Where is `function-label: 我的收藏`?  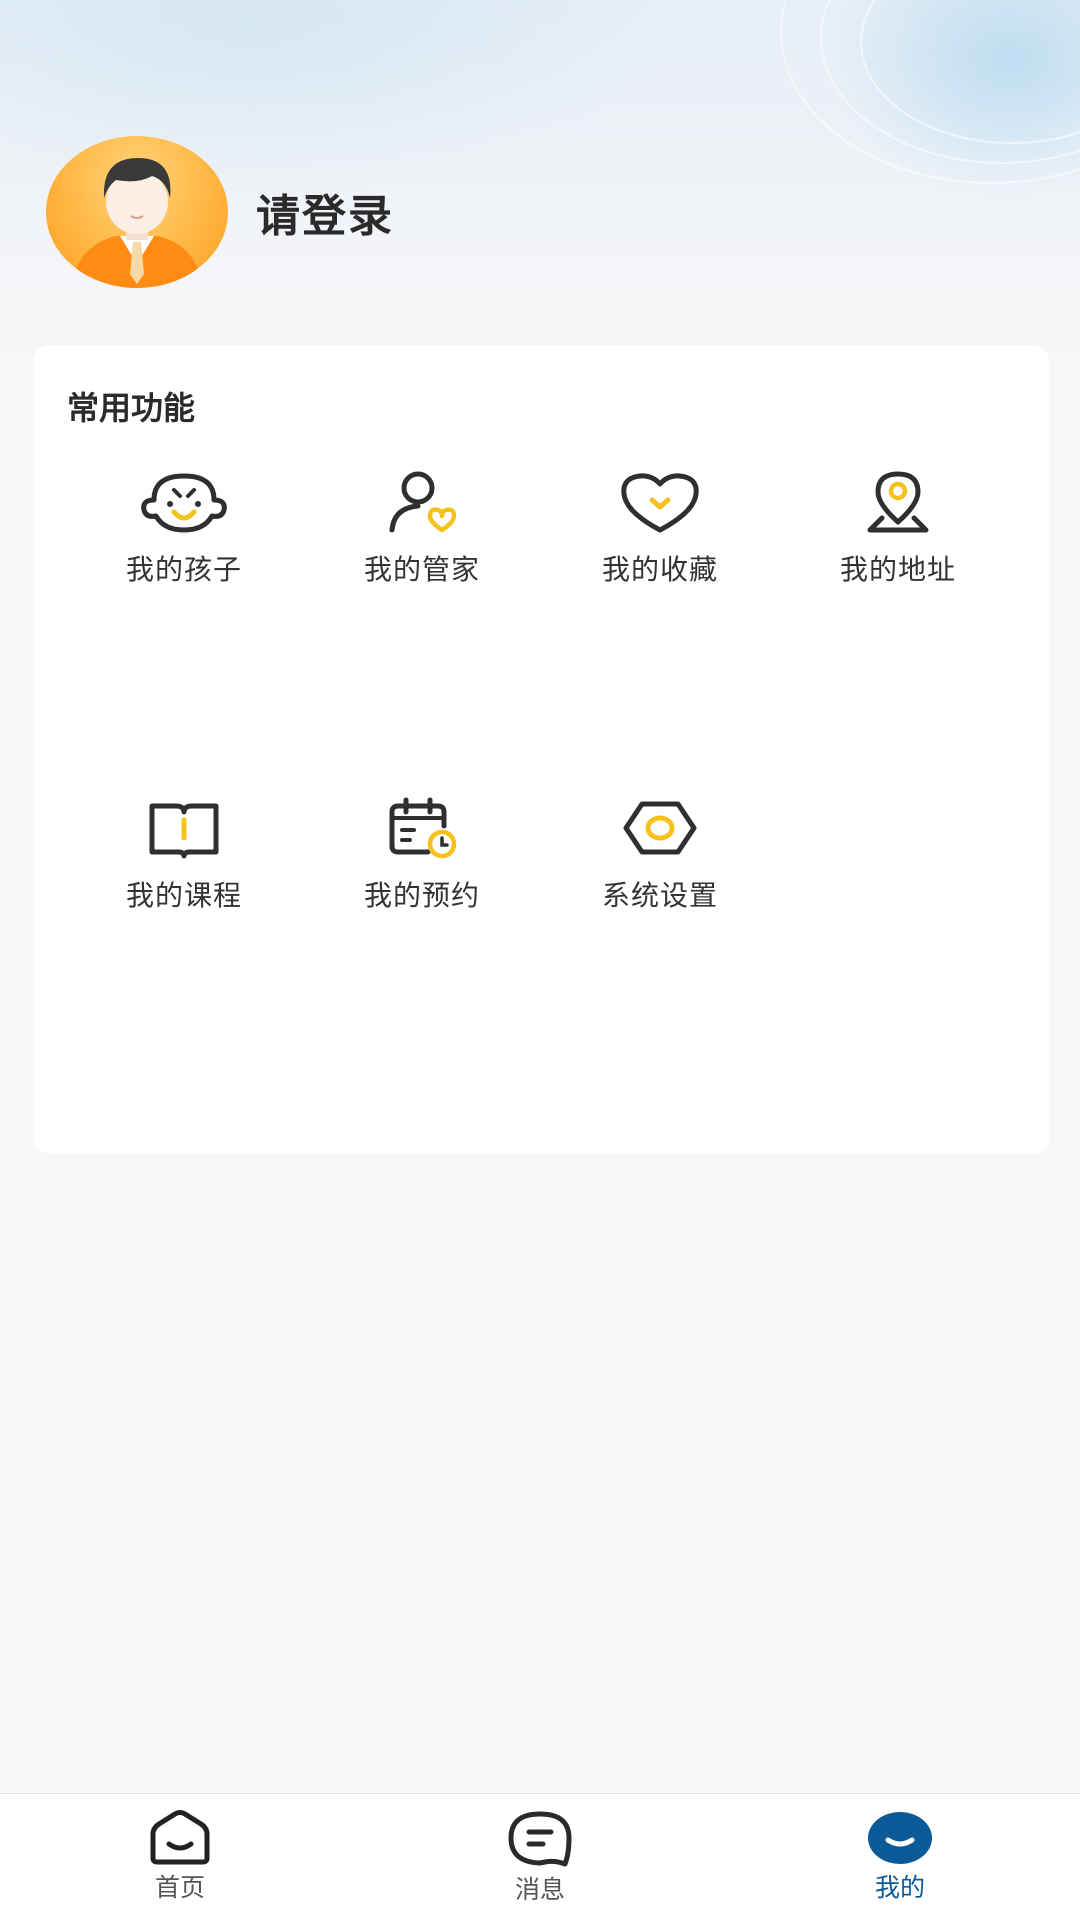
function-label: 我的收藏 is located at coordinates (659, 569).